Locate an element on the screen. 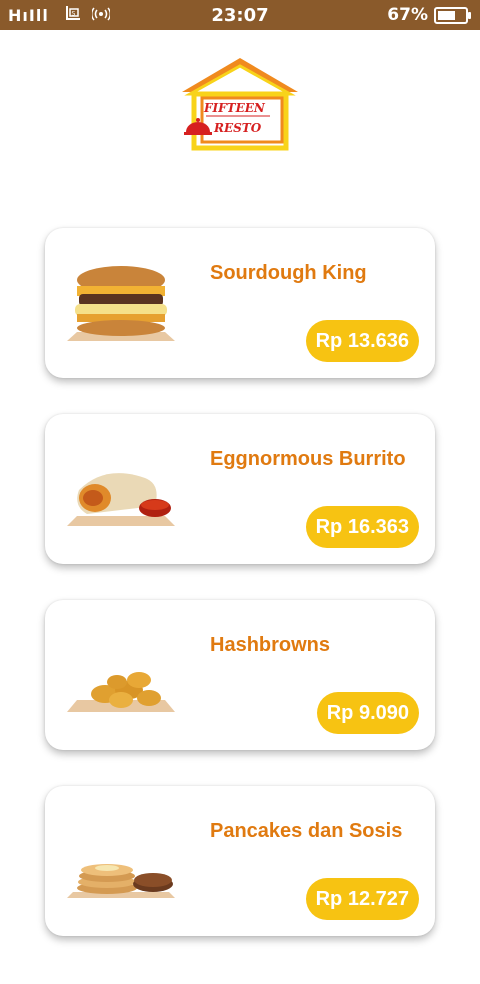 The height and width of the screenshot is (984, 480). price-badge: Rp 13.636 is located at coordinates (362, 341).